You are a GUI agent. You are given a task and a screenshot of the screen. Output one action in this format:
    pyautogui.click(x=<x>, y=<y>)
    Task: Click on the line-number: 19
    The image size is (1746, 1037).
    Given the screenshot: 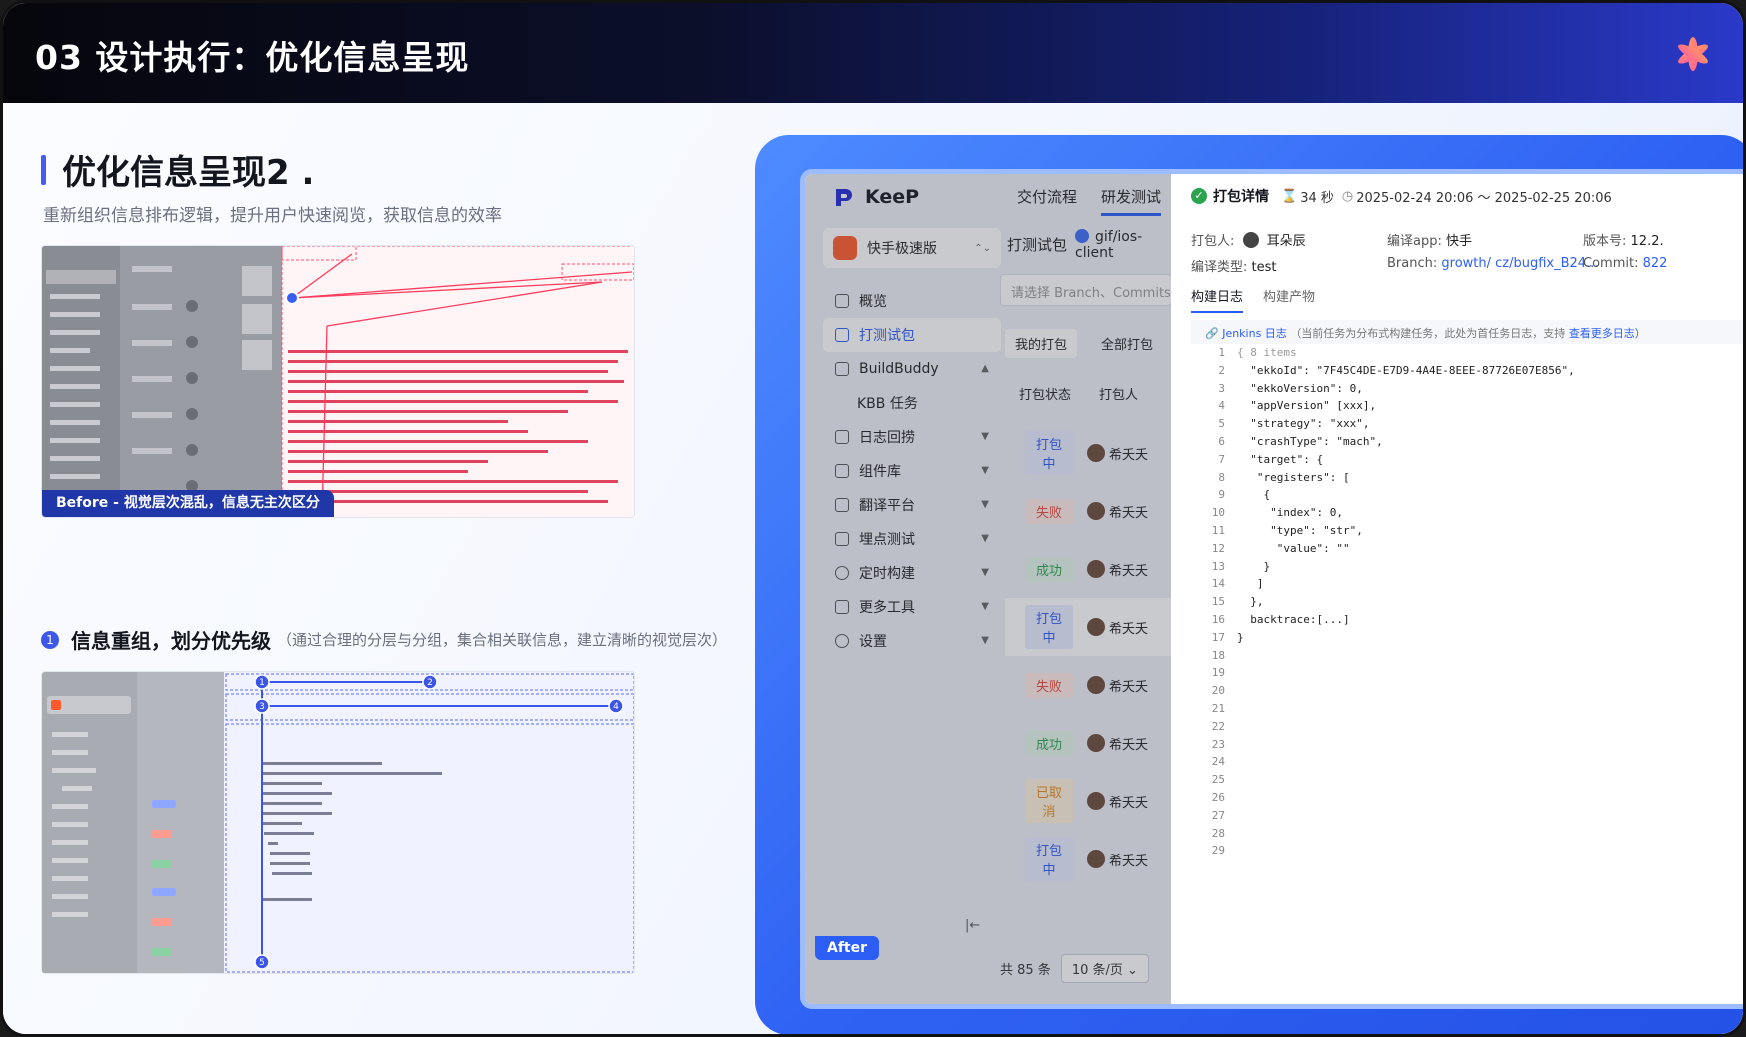 What is the action you would take?
    pyautogui.click(x=1218, y=673)
    